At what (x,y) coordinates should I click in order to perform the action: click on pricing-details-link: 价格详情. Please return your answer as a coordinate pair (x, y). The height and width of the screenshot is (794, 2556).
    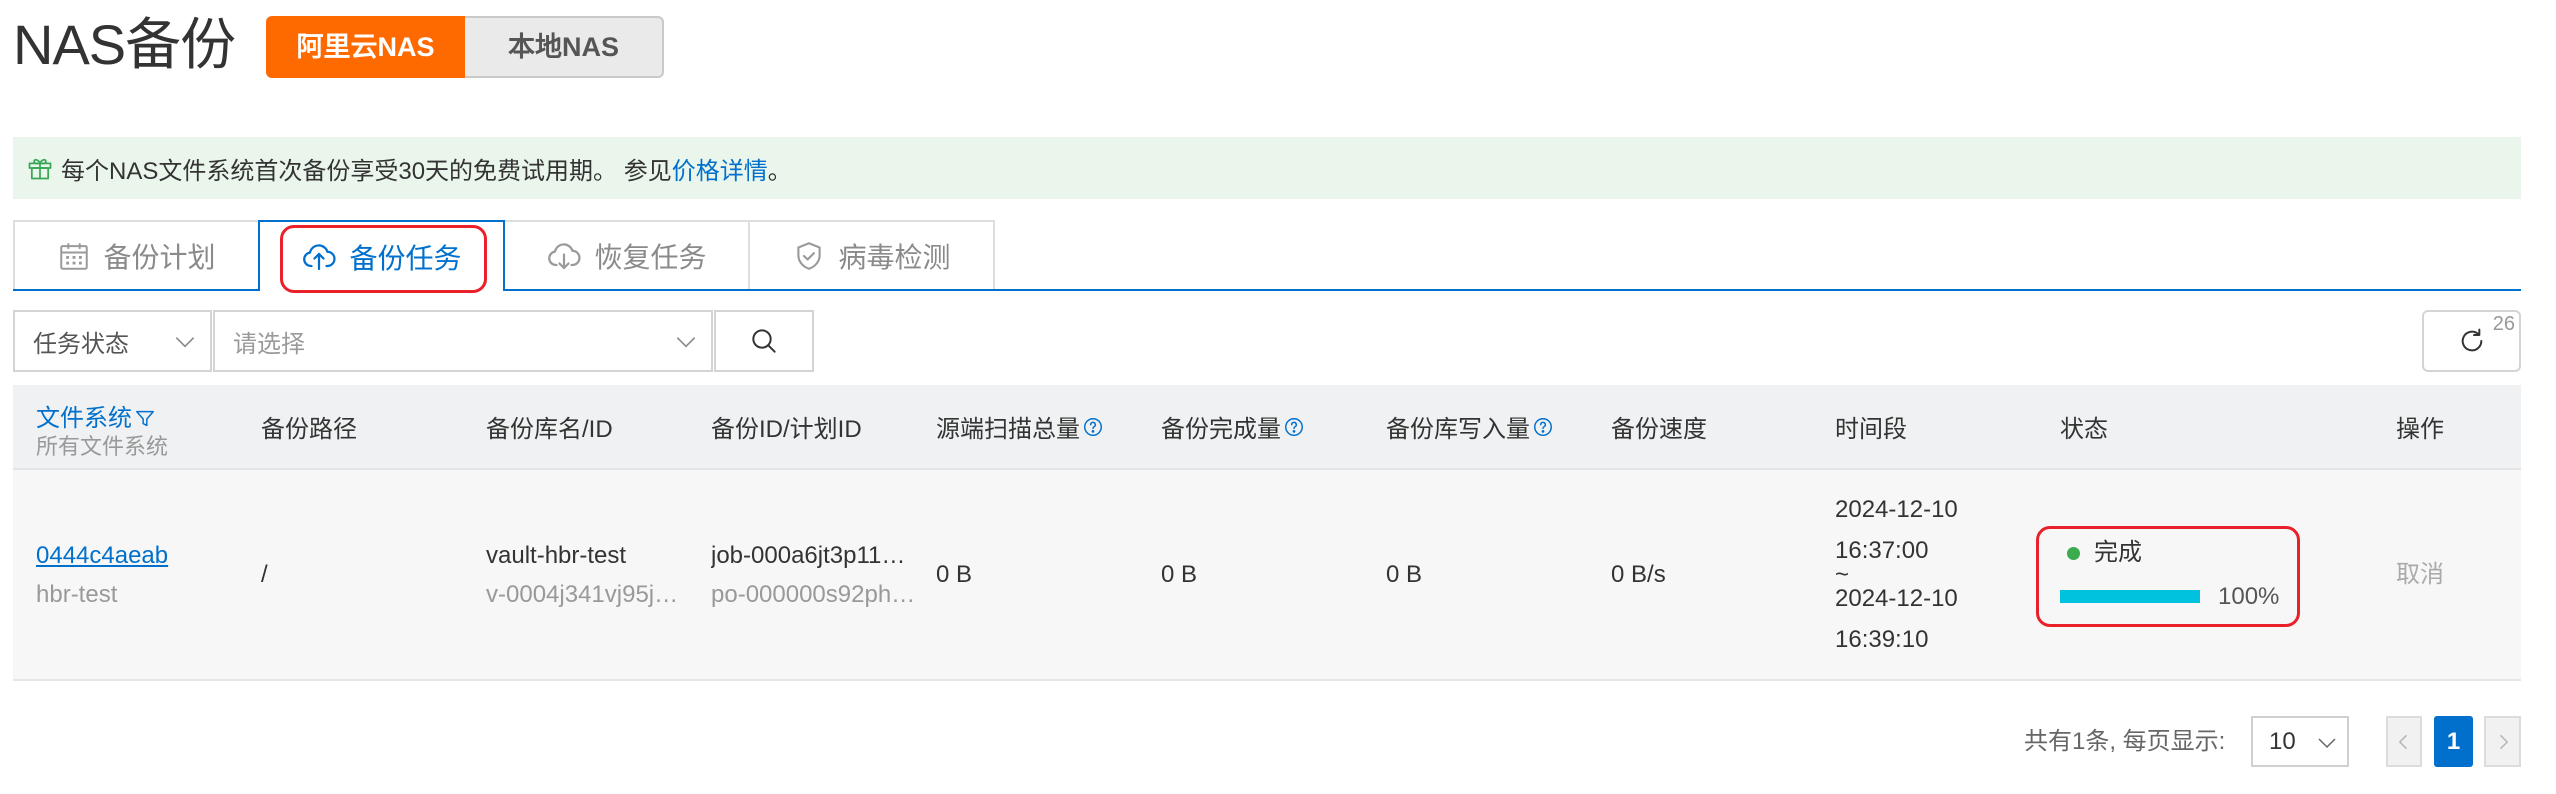
    Looking at the image, I should click on (720, 168).